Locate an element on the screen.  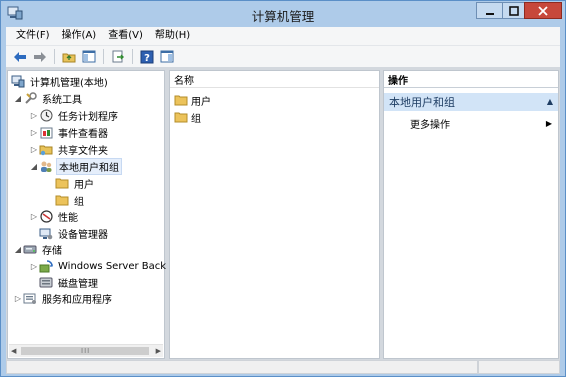
tree-item-local-users-groups: ◢ 本地用户和组 is located at coordinates (75, 166).